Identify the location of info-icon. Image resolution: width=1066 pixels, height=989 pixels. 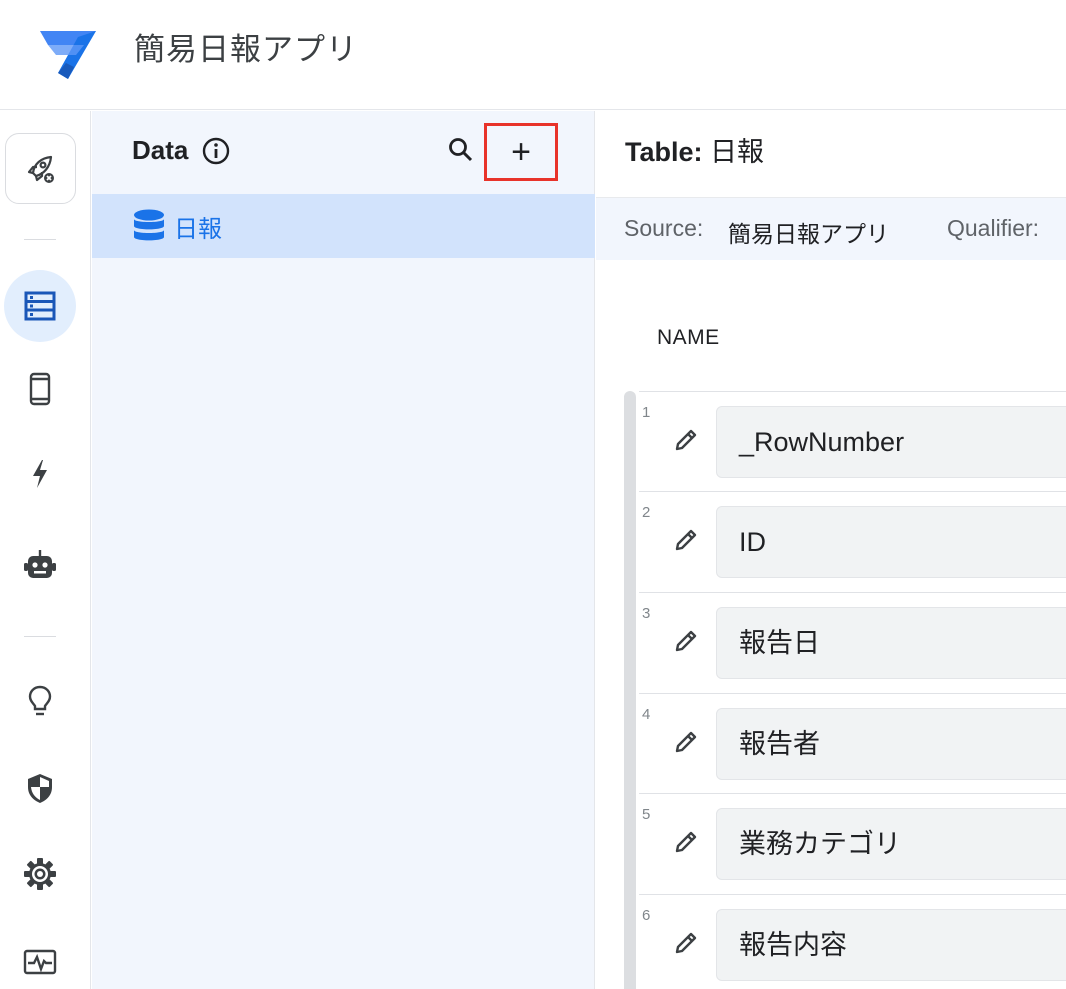
(216, 151).